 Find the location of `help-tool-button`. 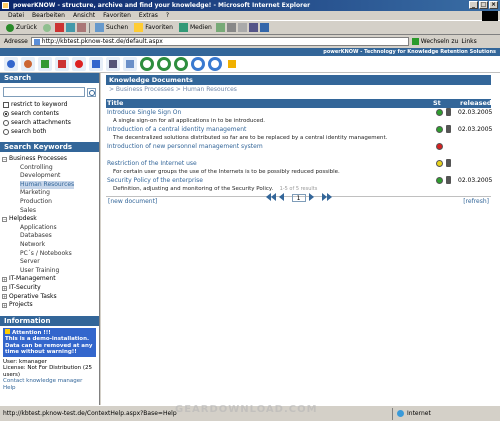

help-tool-button is located at coordinates (215, 64).